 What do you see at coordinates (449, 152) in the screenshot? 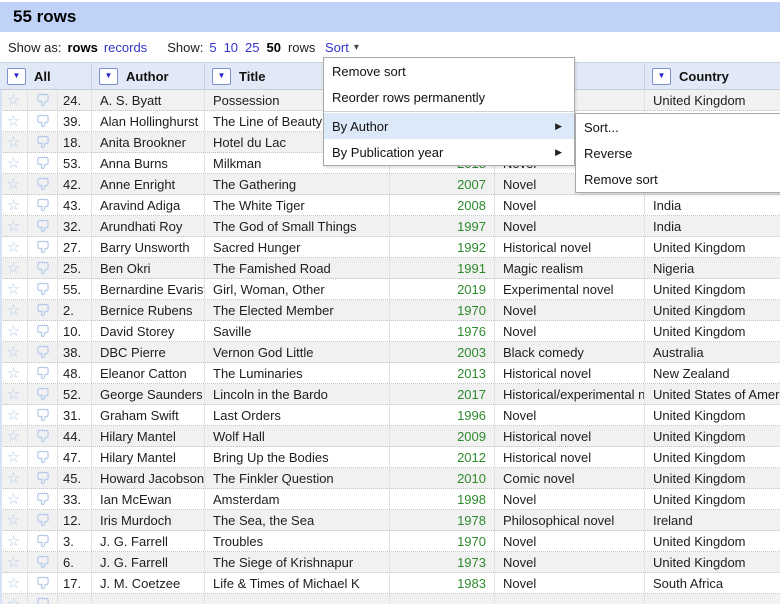
I see `menu-item-by-publication-year: By Publication year ▶` at bounding box center [449, 152].